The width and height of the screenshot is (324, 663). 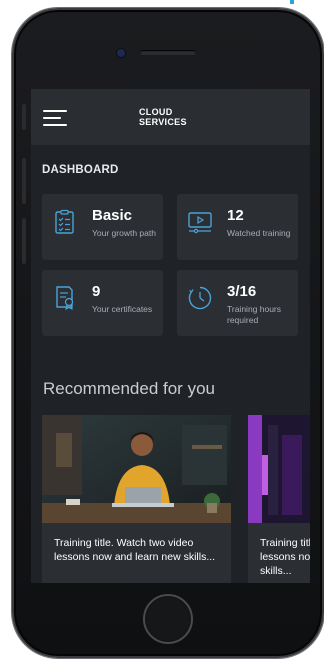 What do you see at coordinates (102, 303) in the screenshot?
I see `certificates-card: 9 Your certificates` at bounding box center [102, 303].